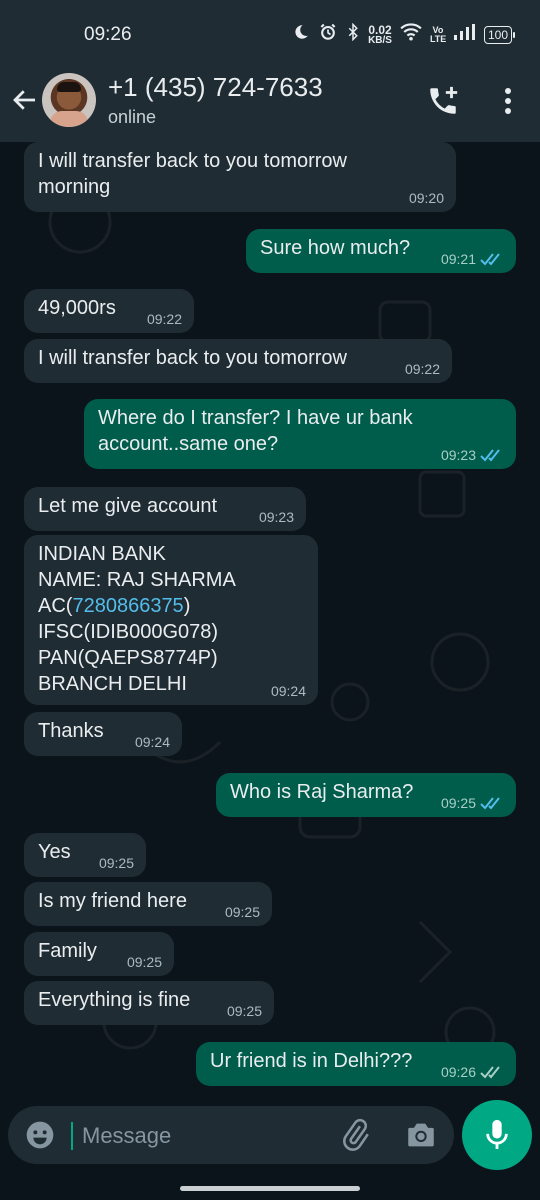 The height and width of the screenshot is (1200, 540). What do you see at coordinates (380, 29) in the screenshot?
I see `network-speed-value: 0.02` at bounding box center [380, 29].